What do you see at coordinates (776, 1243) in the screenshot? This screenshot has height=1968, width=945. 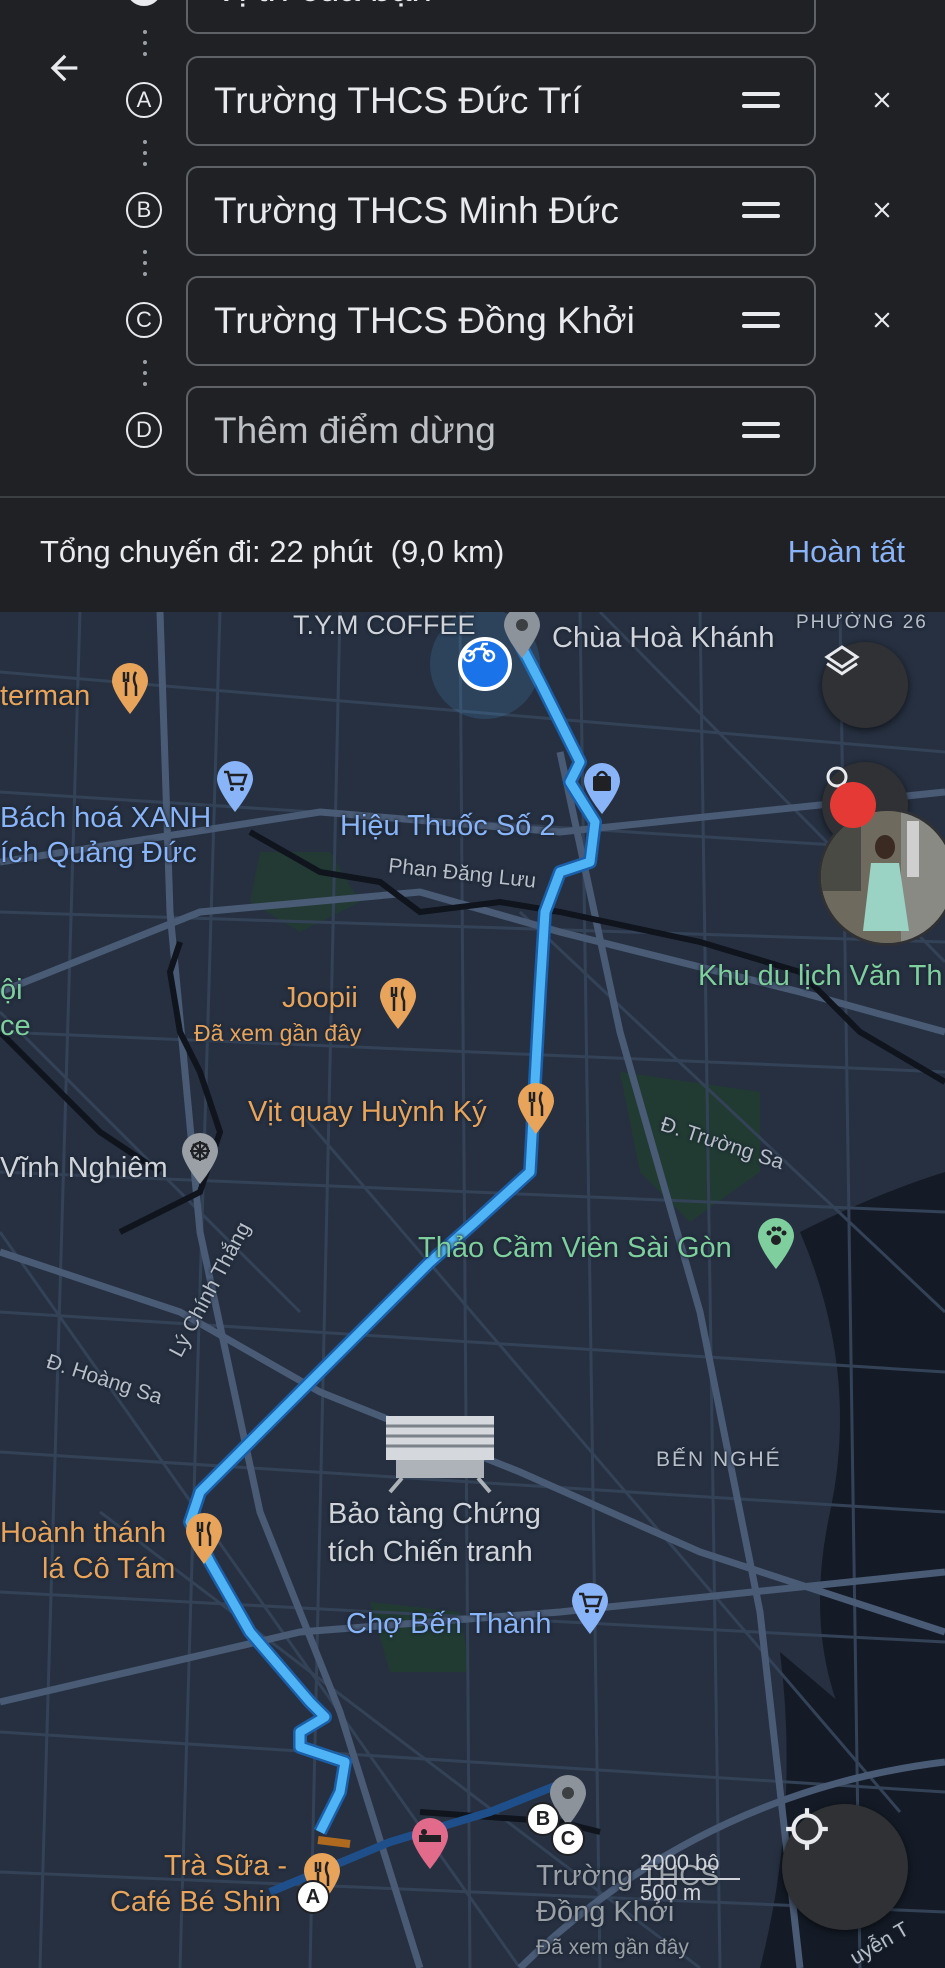 I see `zoo-pin-icon` at bounding box center [776, 1243].